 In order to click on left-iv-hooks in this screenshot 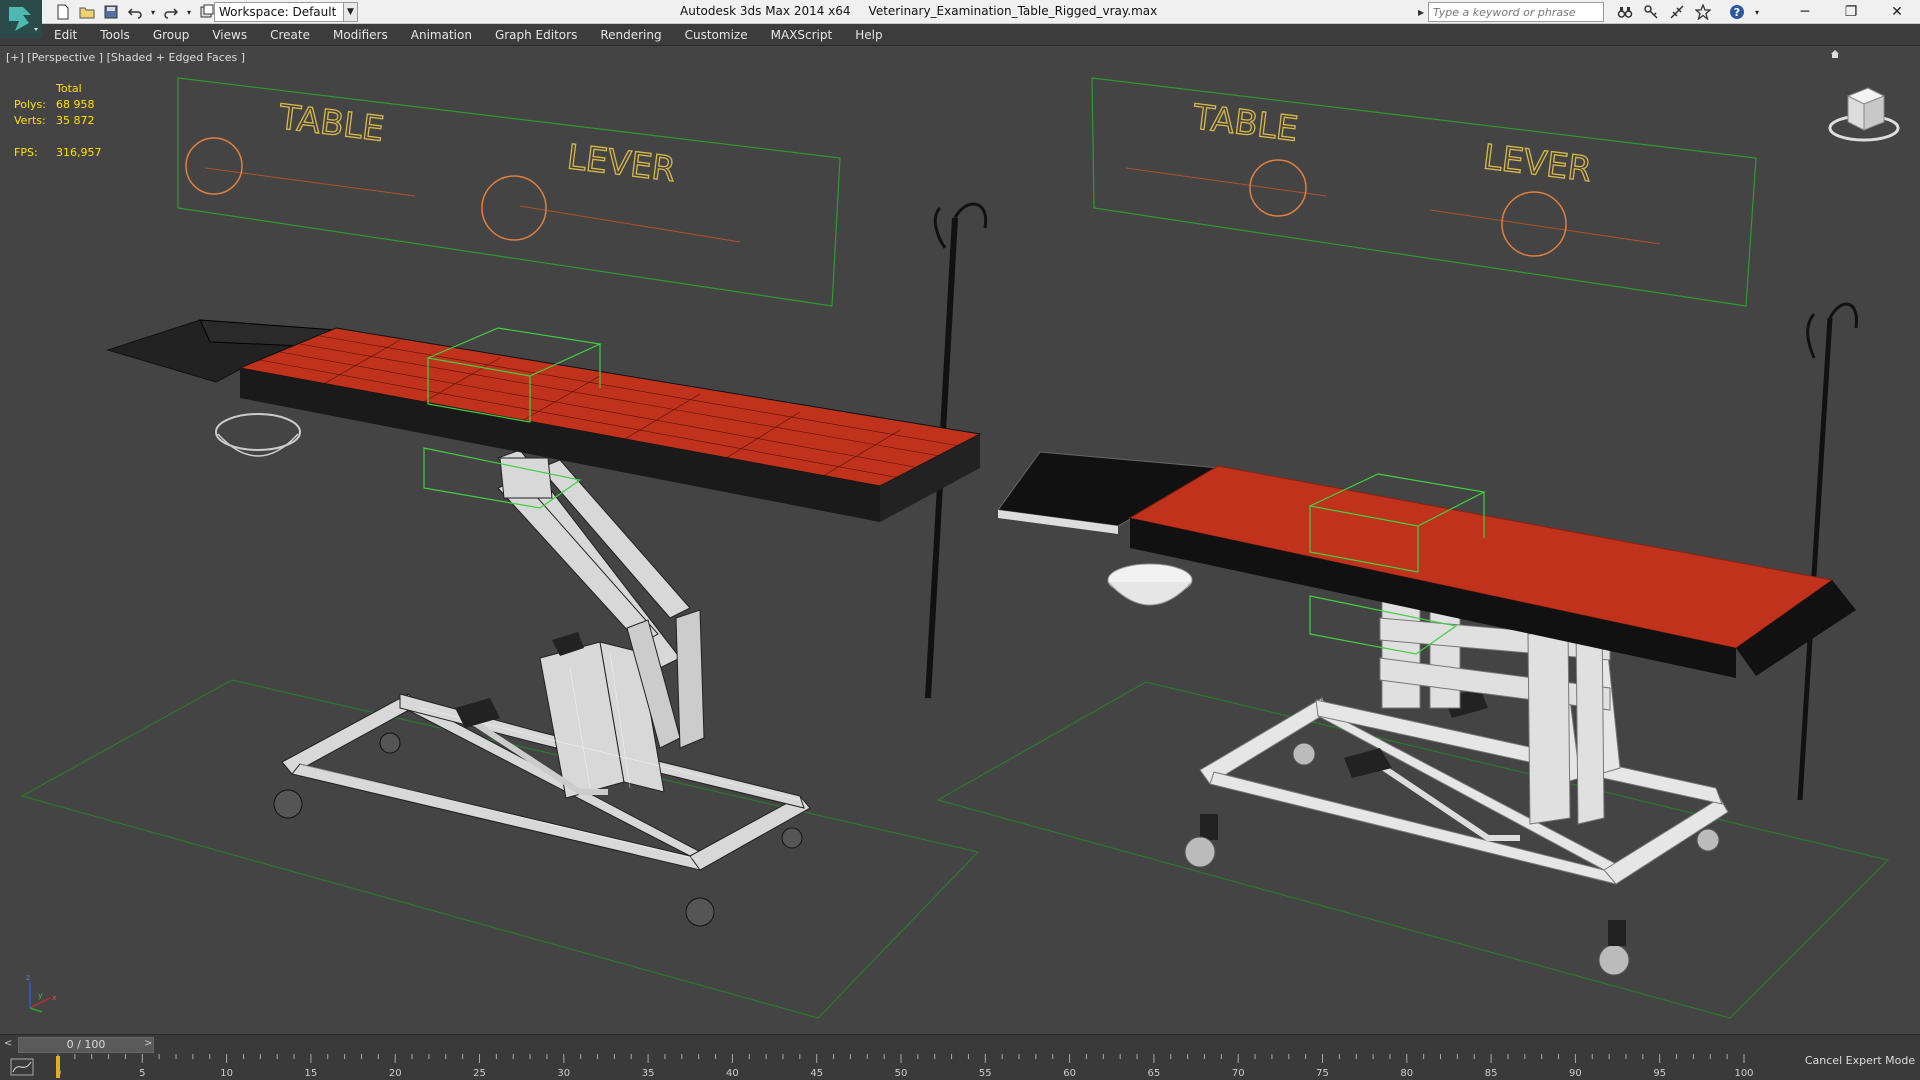, I will do `click(960, 225)`.